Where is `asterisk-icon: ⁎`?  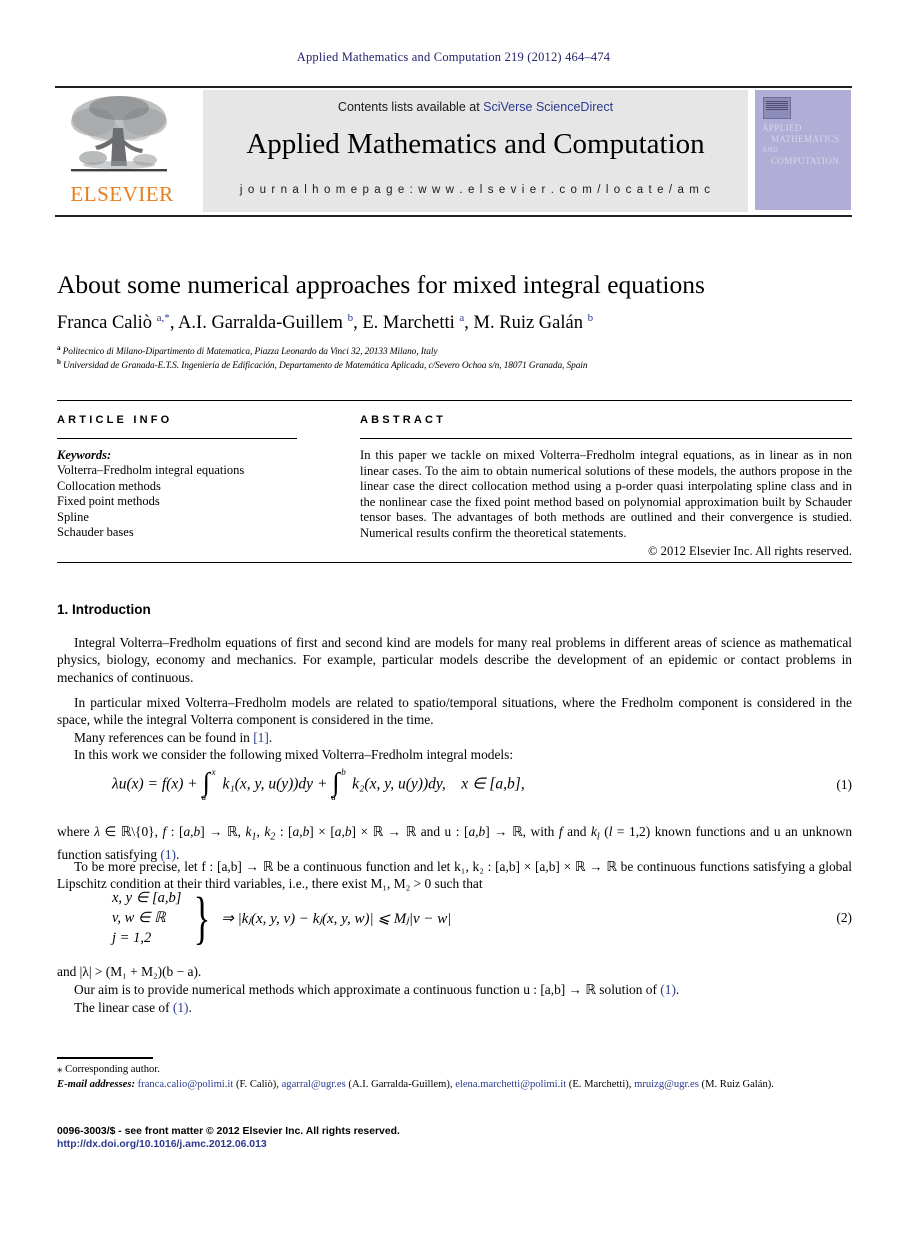
asterisk-icon: ⁎ is located at coordinates (60, 1069).